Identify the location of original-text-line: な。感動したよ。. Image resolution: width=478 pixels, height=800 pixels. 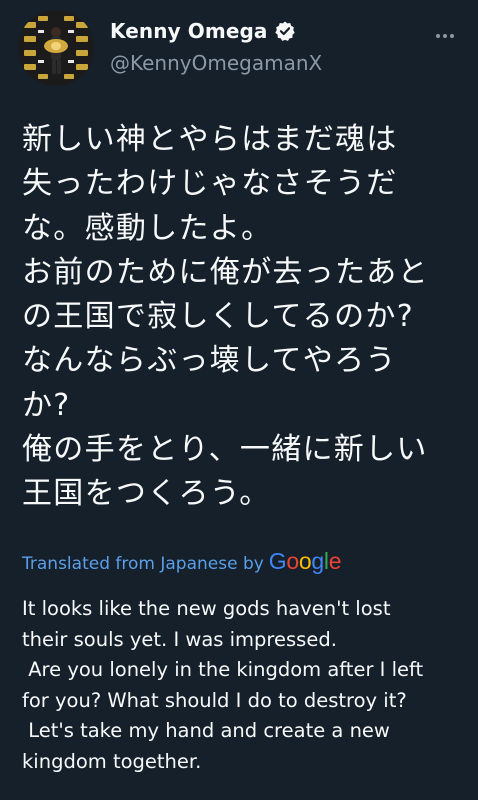
(147, 228).